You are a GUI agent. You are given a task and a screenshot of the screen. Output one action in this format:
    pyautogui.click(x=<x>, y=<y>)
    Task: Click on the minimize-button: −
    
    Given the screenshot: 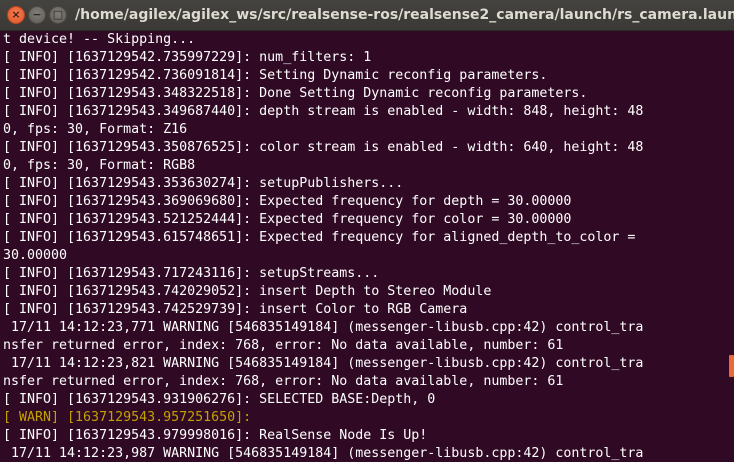 What is the action you would take?
    pyautogui.click(x=37, y=15)
    